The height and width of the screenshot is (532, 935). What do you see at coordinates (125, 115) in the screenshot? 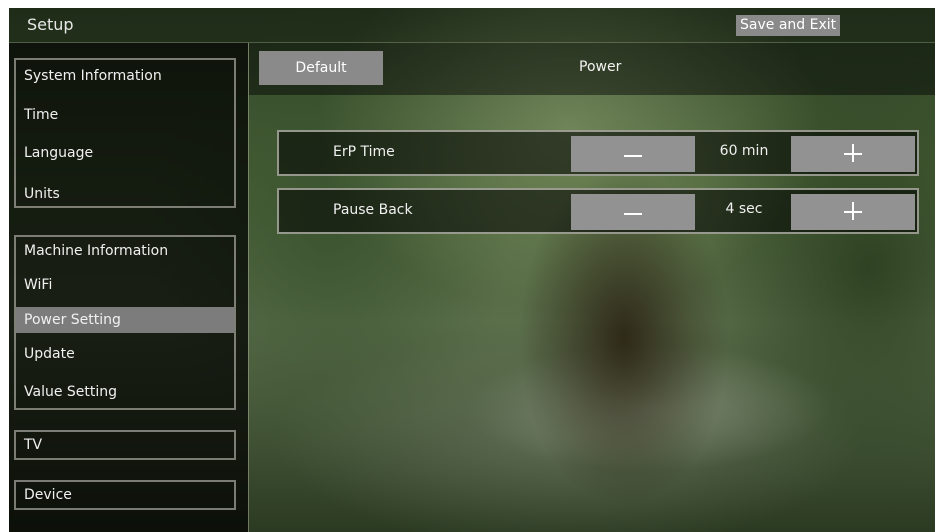
I see `sidebar-item-time: Time` at bounding box center [125, 115].